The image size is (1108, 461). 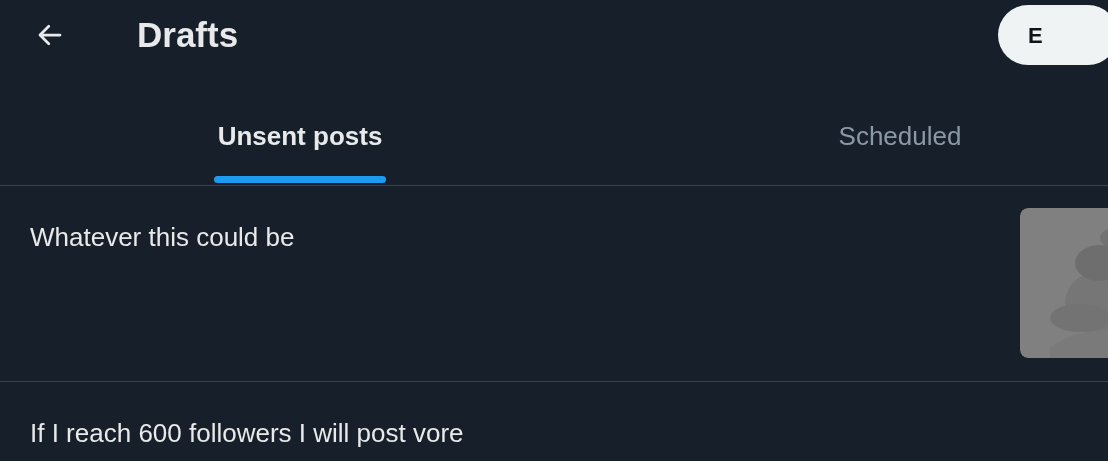 What do you see at coordinates (300, 127) in the screenshot?
I see `tab: Unsent posts` at bounding box center [300, 127].